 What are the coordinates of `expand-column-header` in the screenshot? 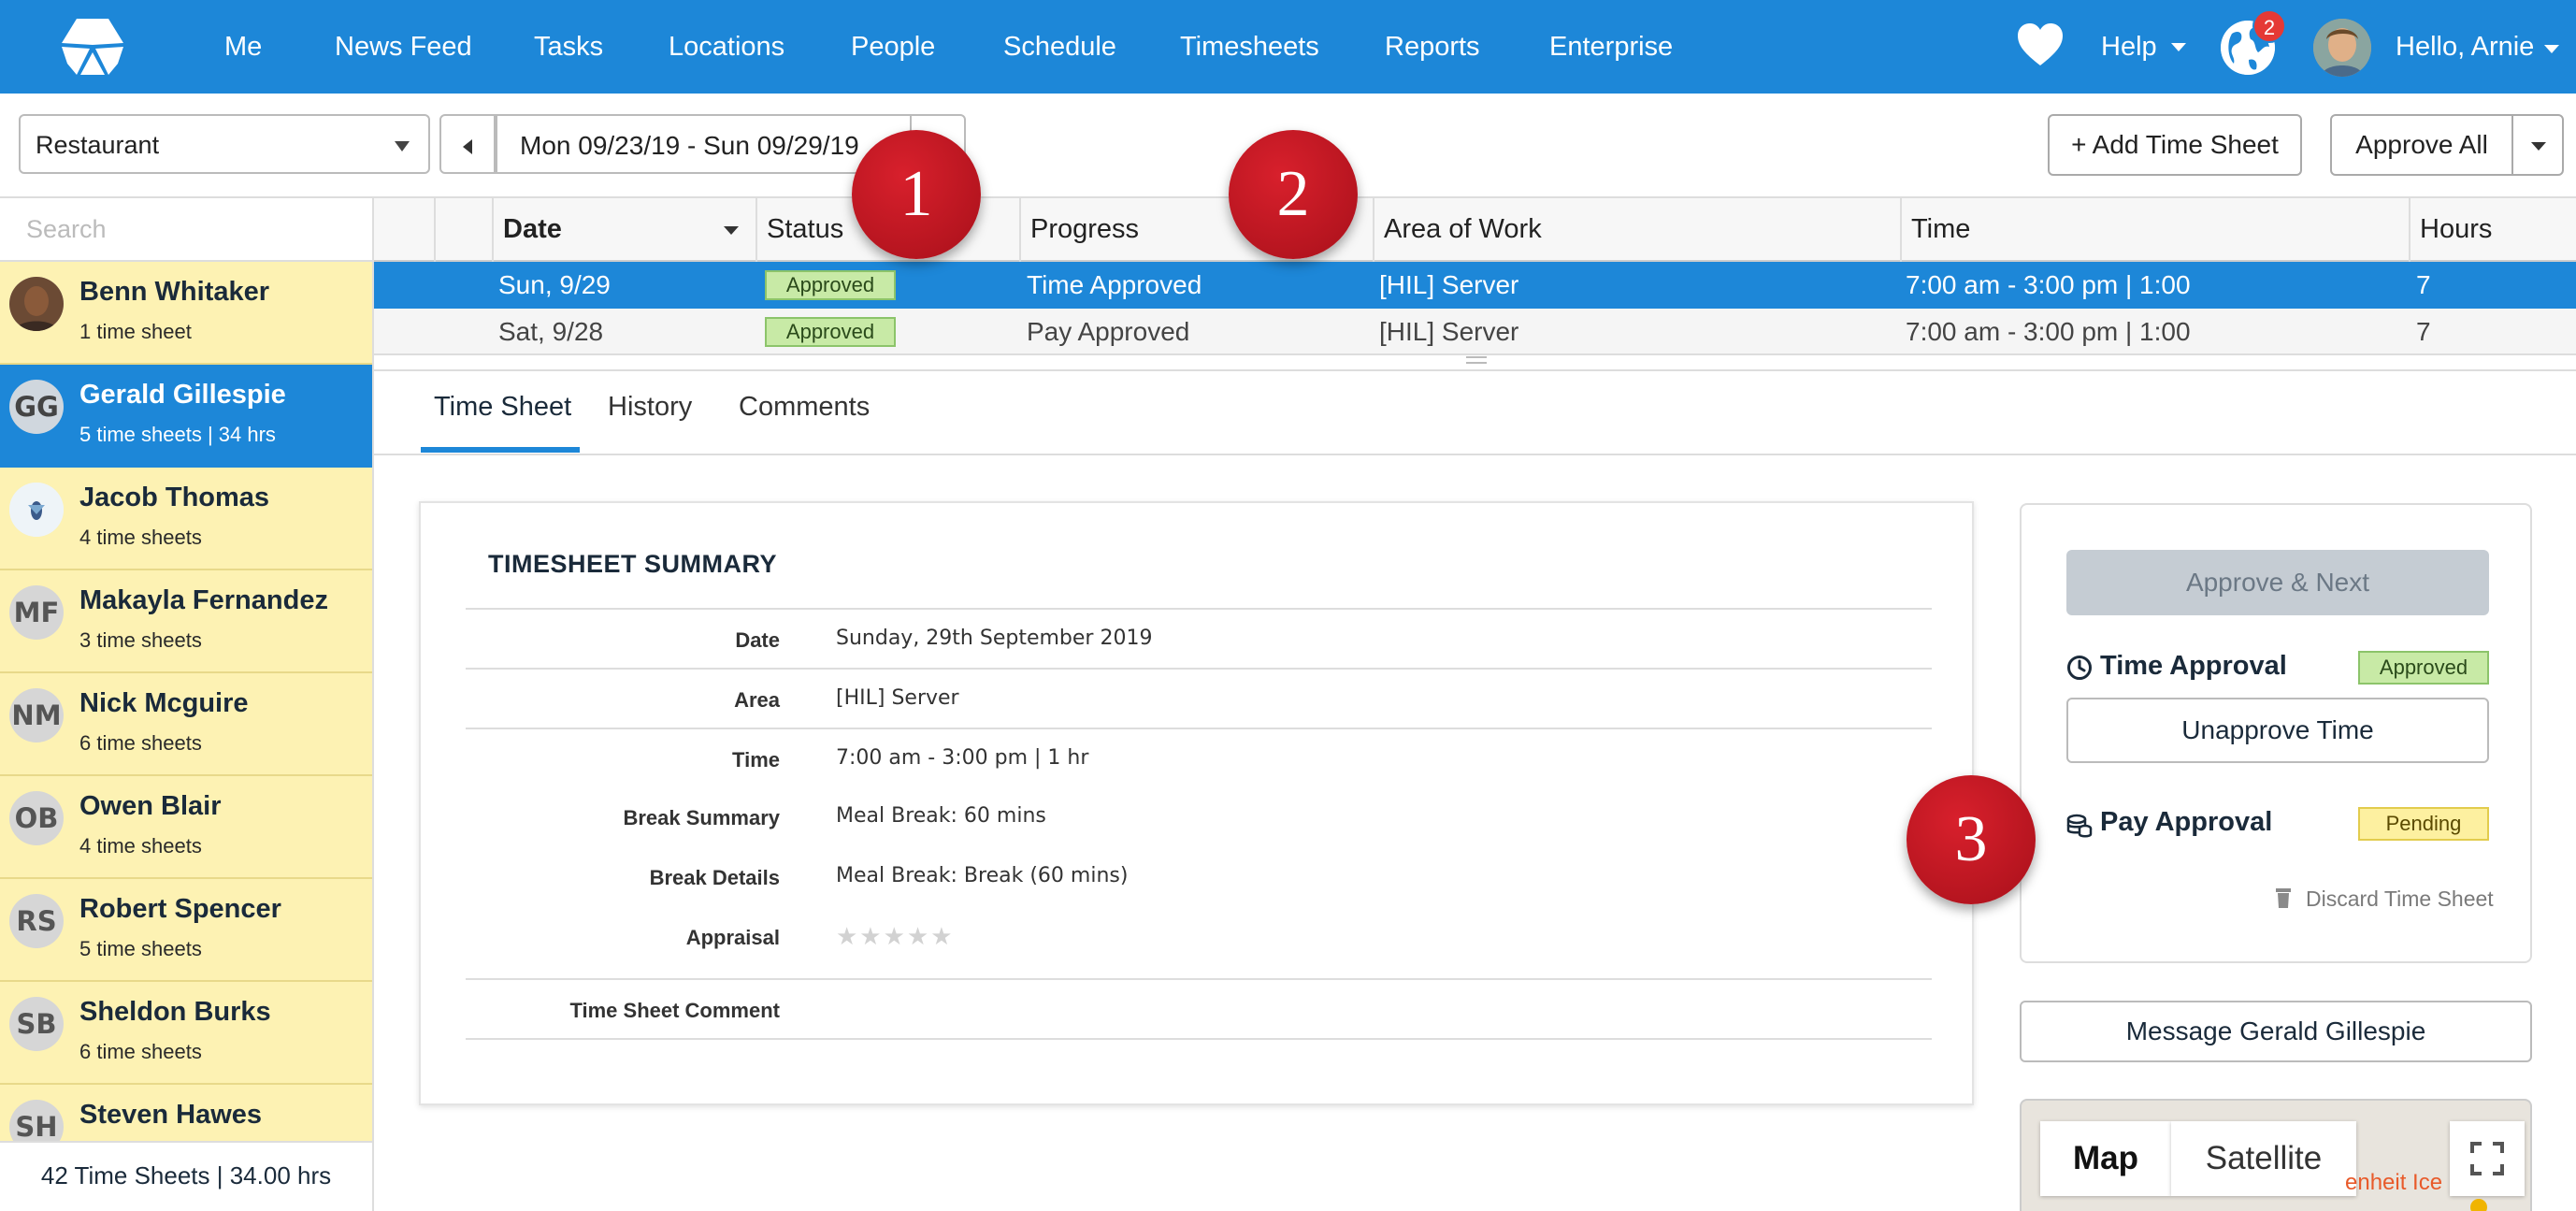 It's located at (463, 230).